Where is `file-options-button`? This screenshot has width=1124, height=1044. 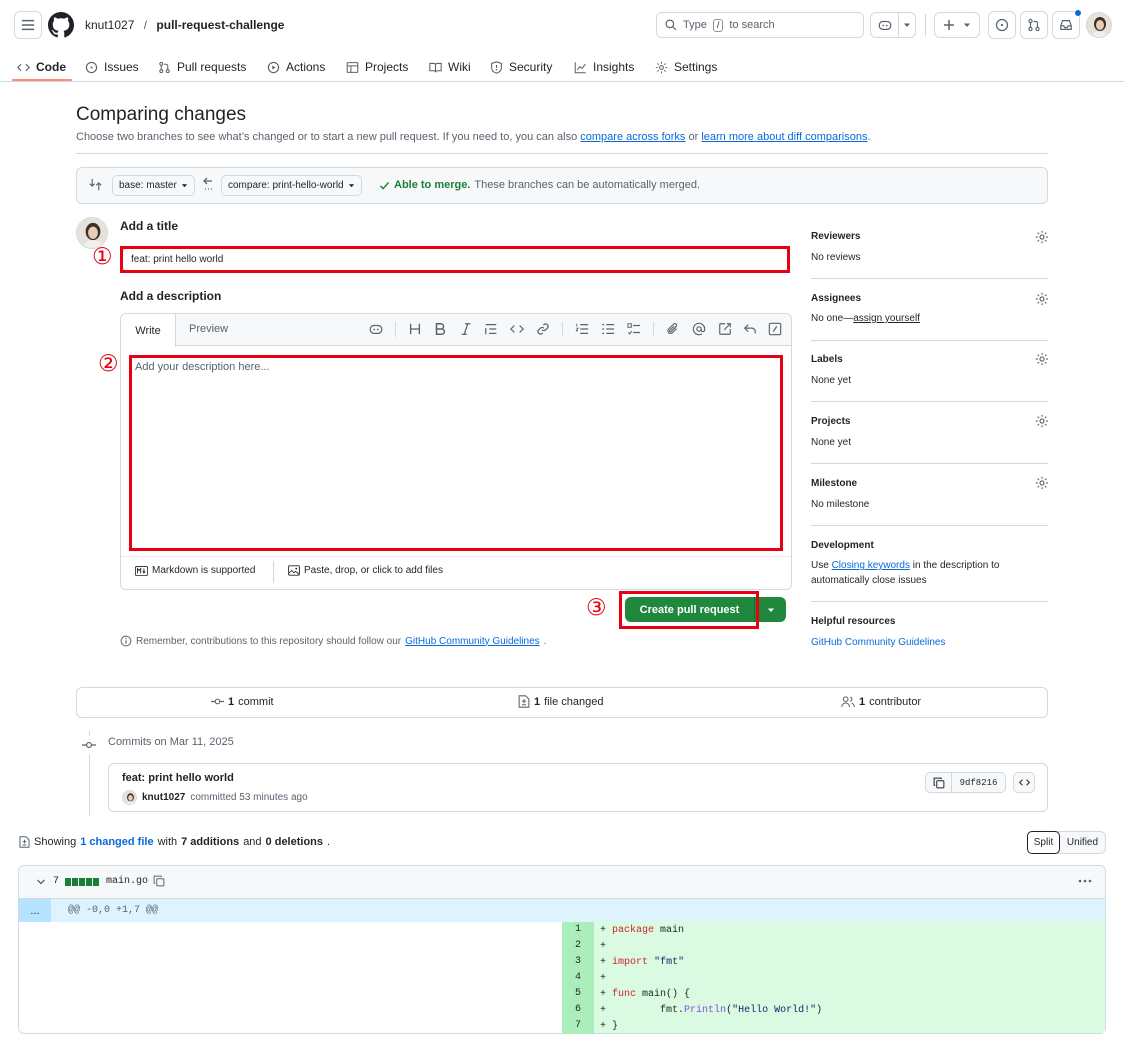 file-options-button is located at coordinates (1085, 881).